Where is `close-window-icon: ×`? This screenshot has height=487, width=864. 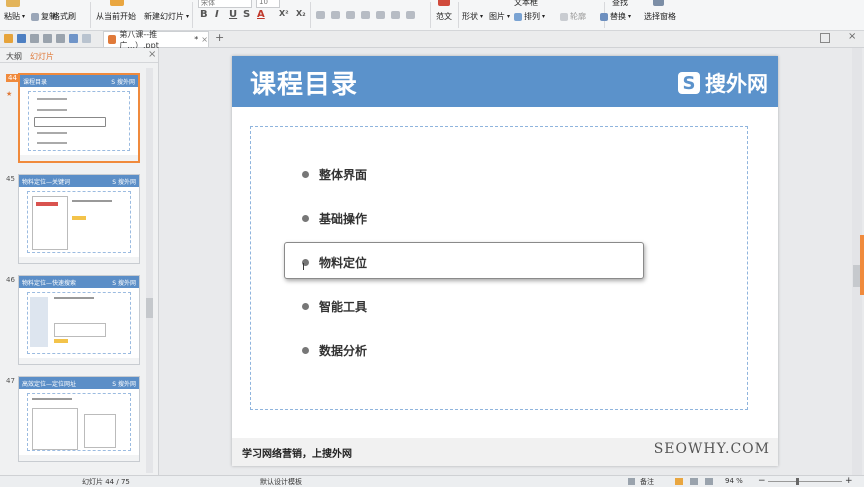 close-window-icon: × is located at coordinates (852, 36).